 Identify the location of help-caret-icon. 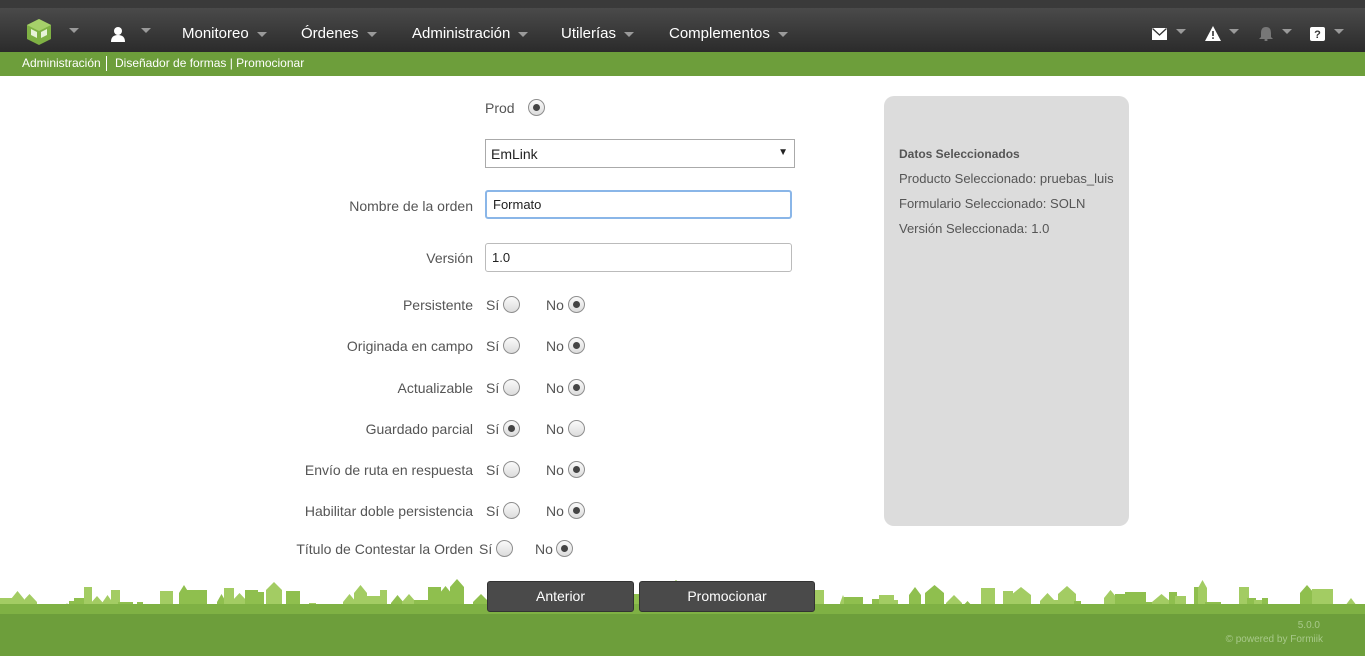
(1339, 31).